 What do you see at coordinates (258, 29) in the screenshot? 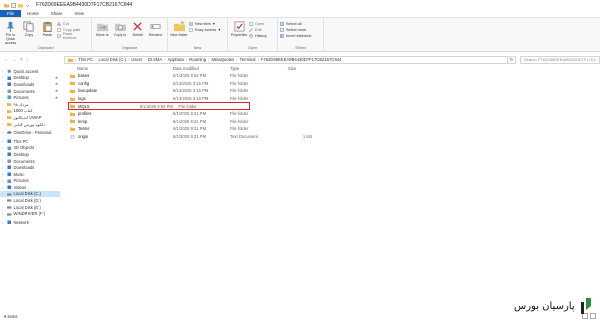
I see `edit-button: Edit` at bounding box center [258, 29].